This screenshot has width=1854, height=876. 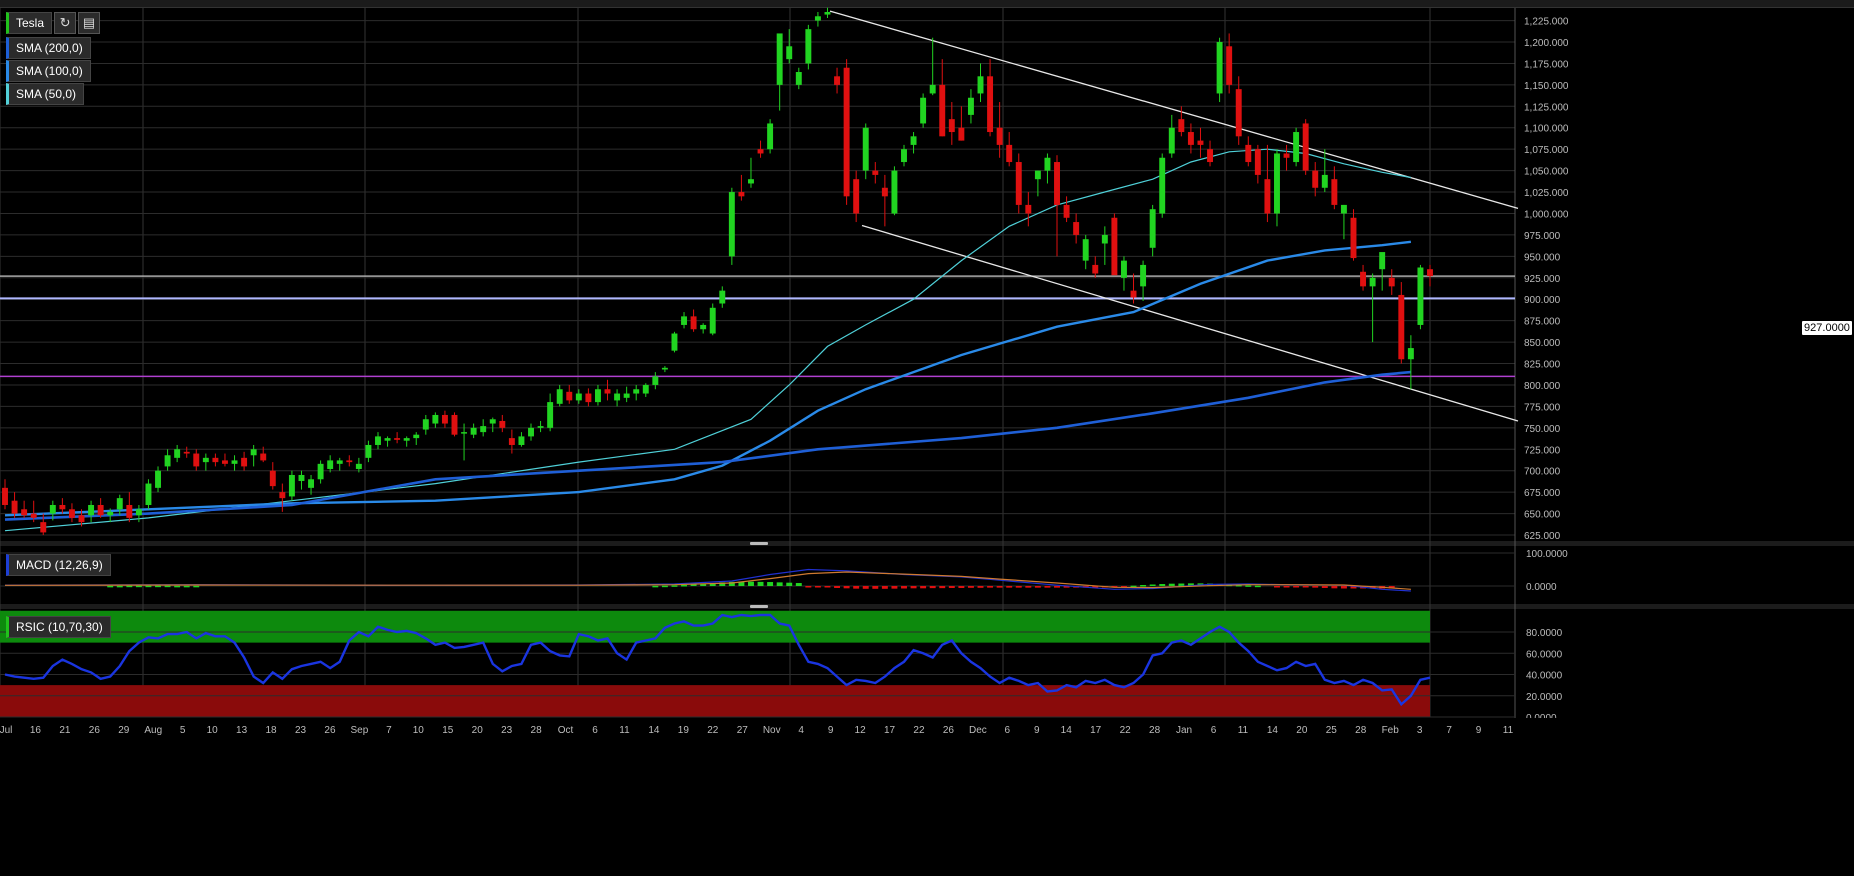 What do you see at coordinates (654, 730) in the screenshot?
I see `date-tick-label: 14` at bounding box center [654, 730].